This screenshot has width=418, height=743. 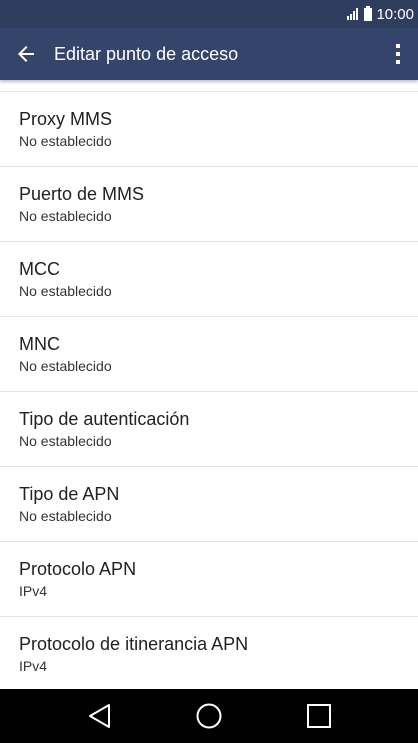 I want to click on nav-home-button, so click(x=209, y=716).